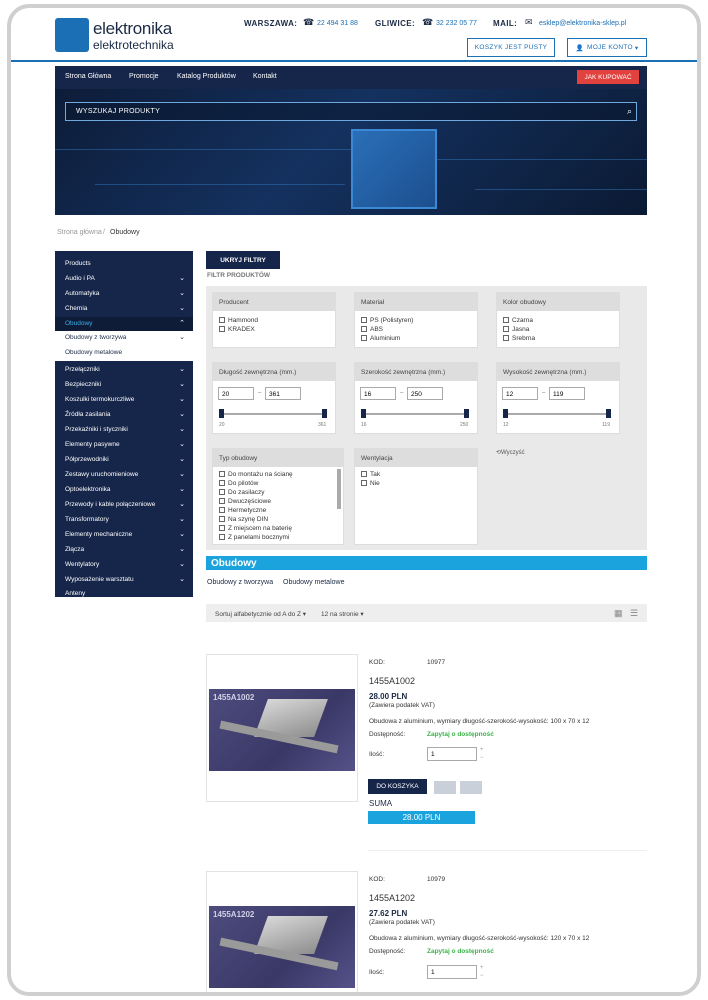 This screenshot has width=708, height=1000. I want to click on filter-option: KRADEX, so click(237, 329).